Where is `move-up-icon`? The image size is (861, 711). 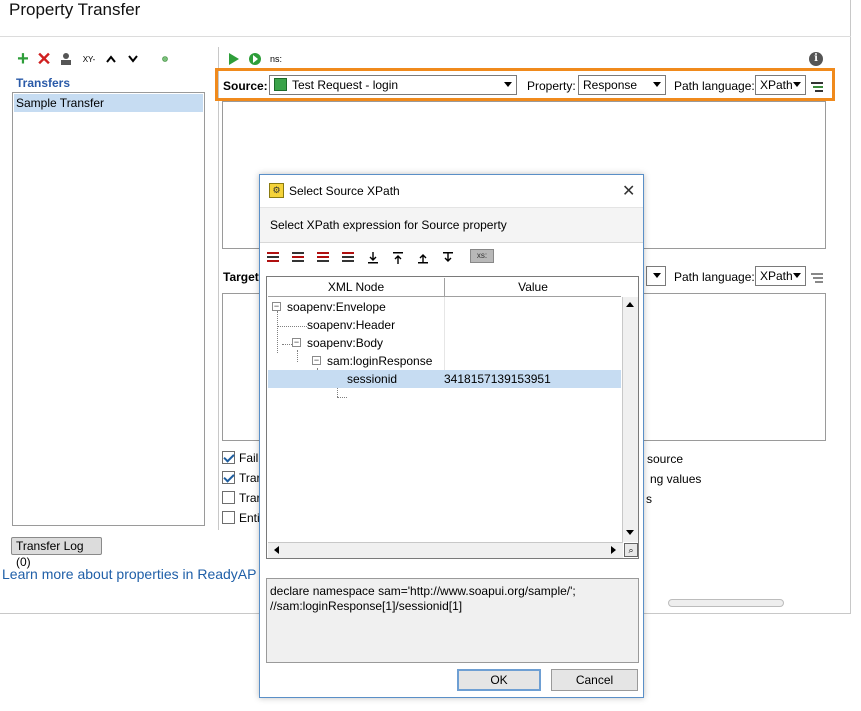
move-up-icon is located at coordinates (111, 59).